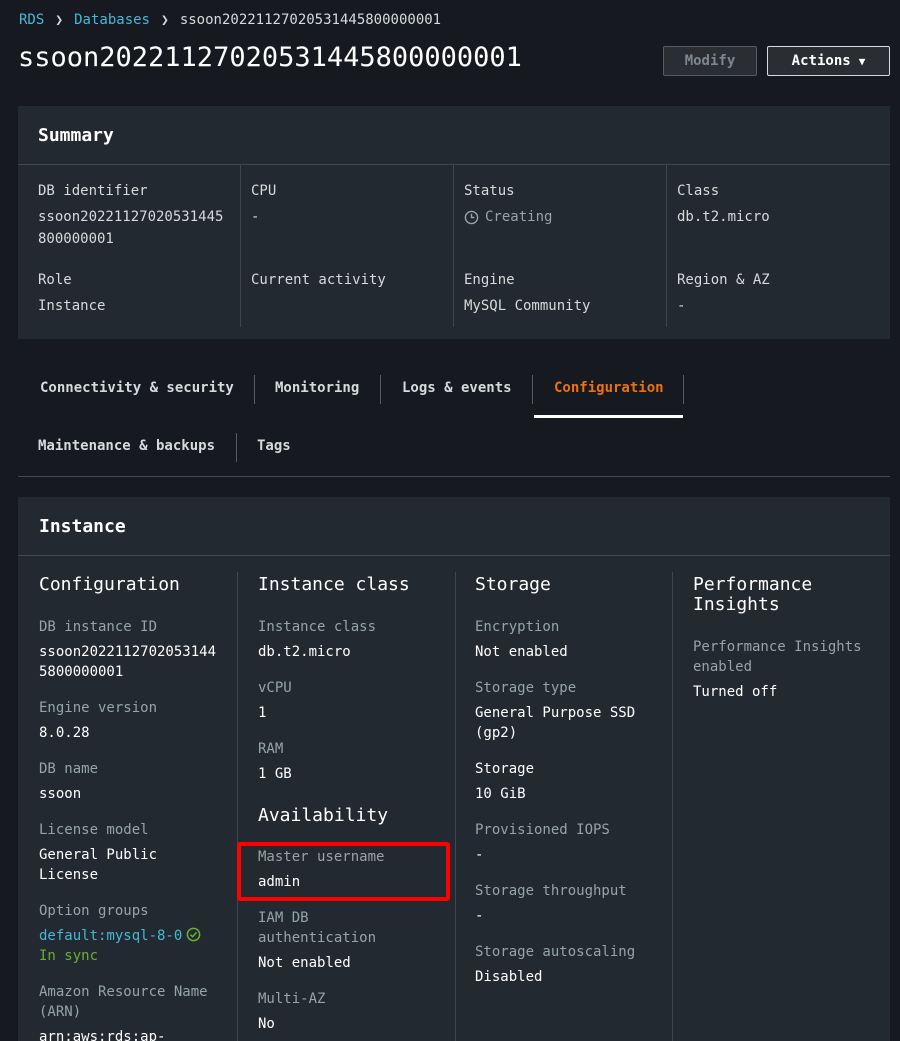 This screenshot has width=900, height=1041. What do you see at coordinates (500, 794) in the screenshot?
I see `storage-value: 10 GiB` at bounding box center [500, 794].